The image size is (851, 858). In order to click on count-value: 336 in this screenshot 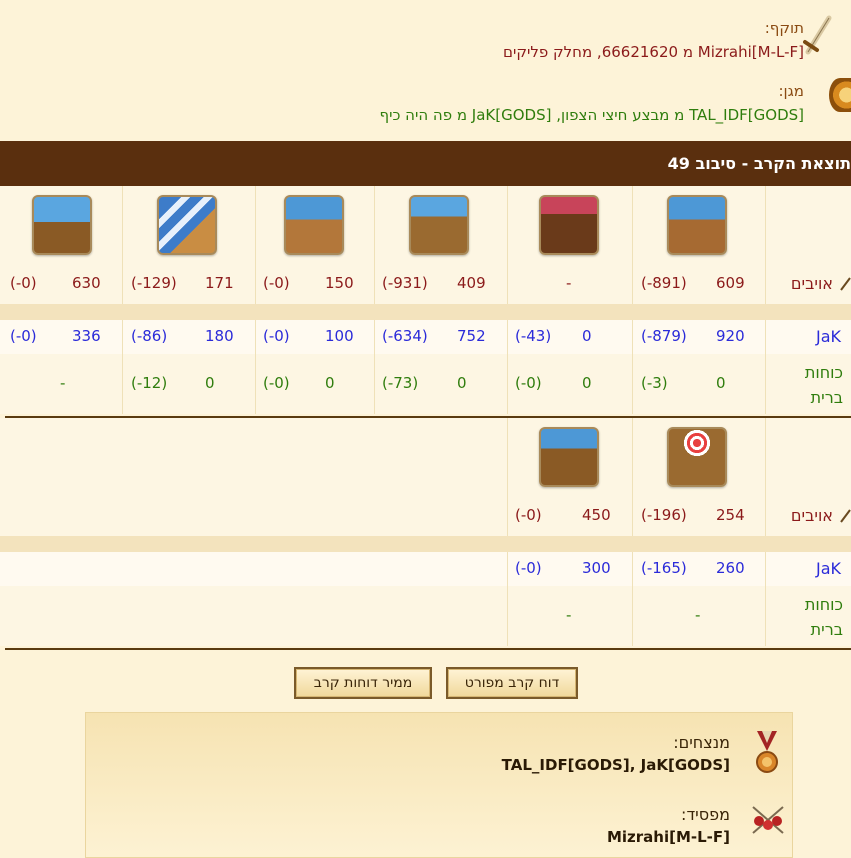, I will do `click(86, 336)`.